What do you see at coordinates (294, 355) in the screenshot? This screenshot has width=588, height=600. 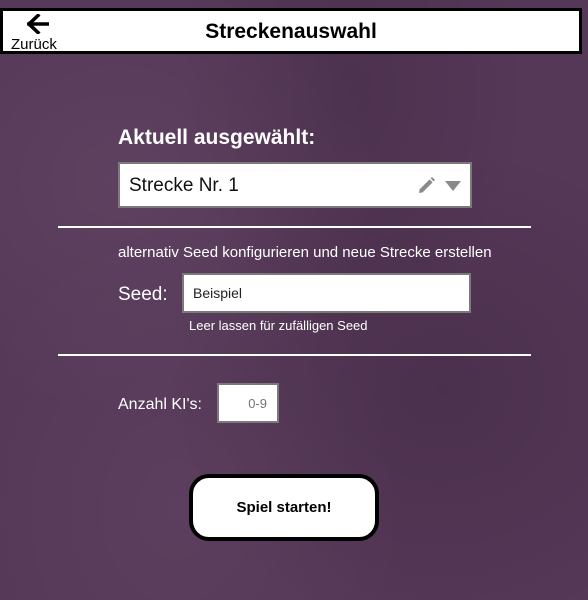 I see `divider-bottom` at bounding box center [294, 355].